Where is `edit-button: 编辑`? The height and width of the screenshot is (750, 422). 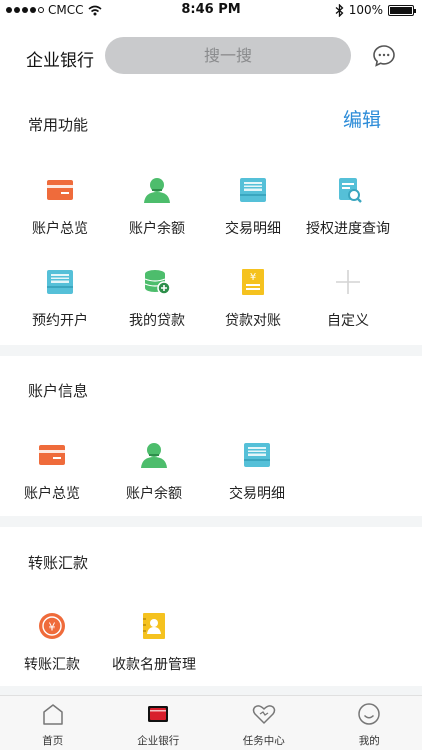 edit-button: 编辑 is located at coordinates (362, 118).